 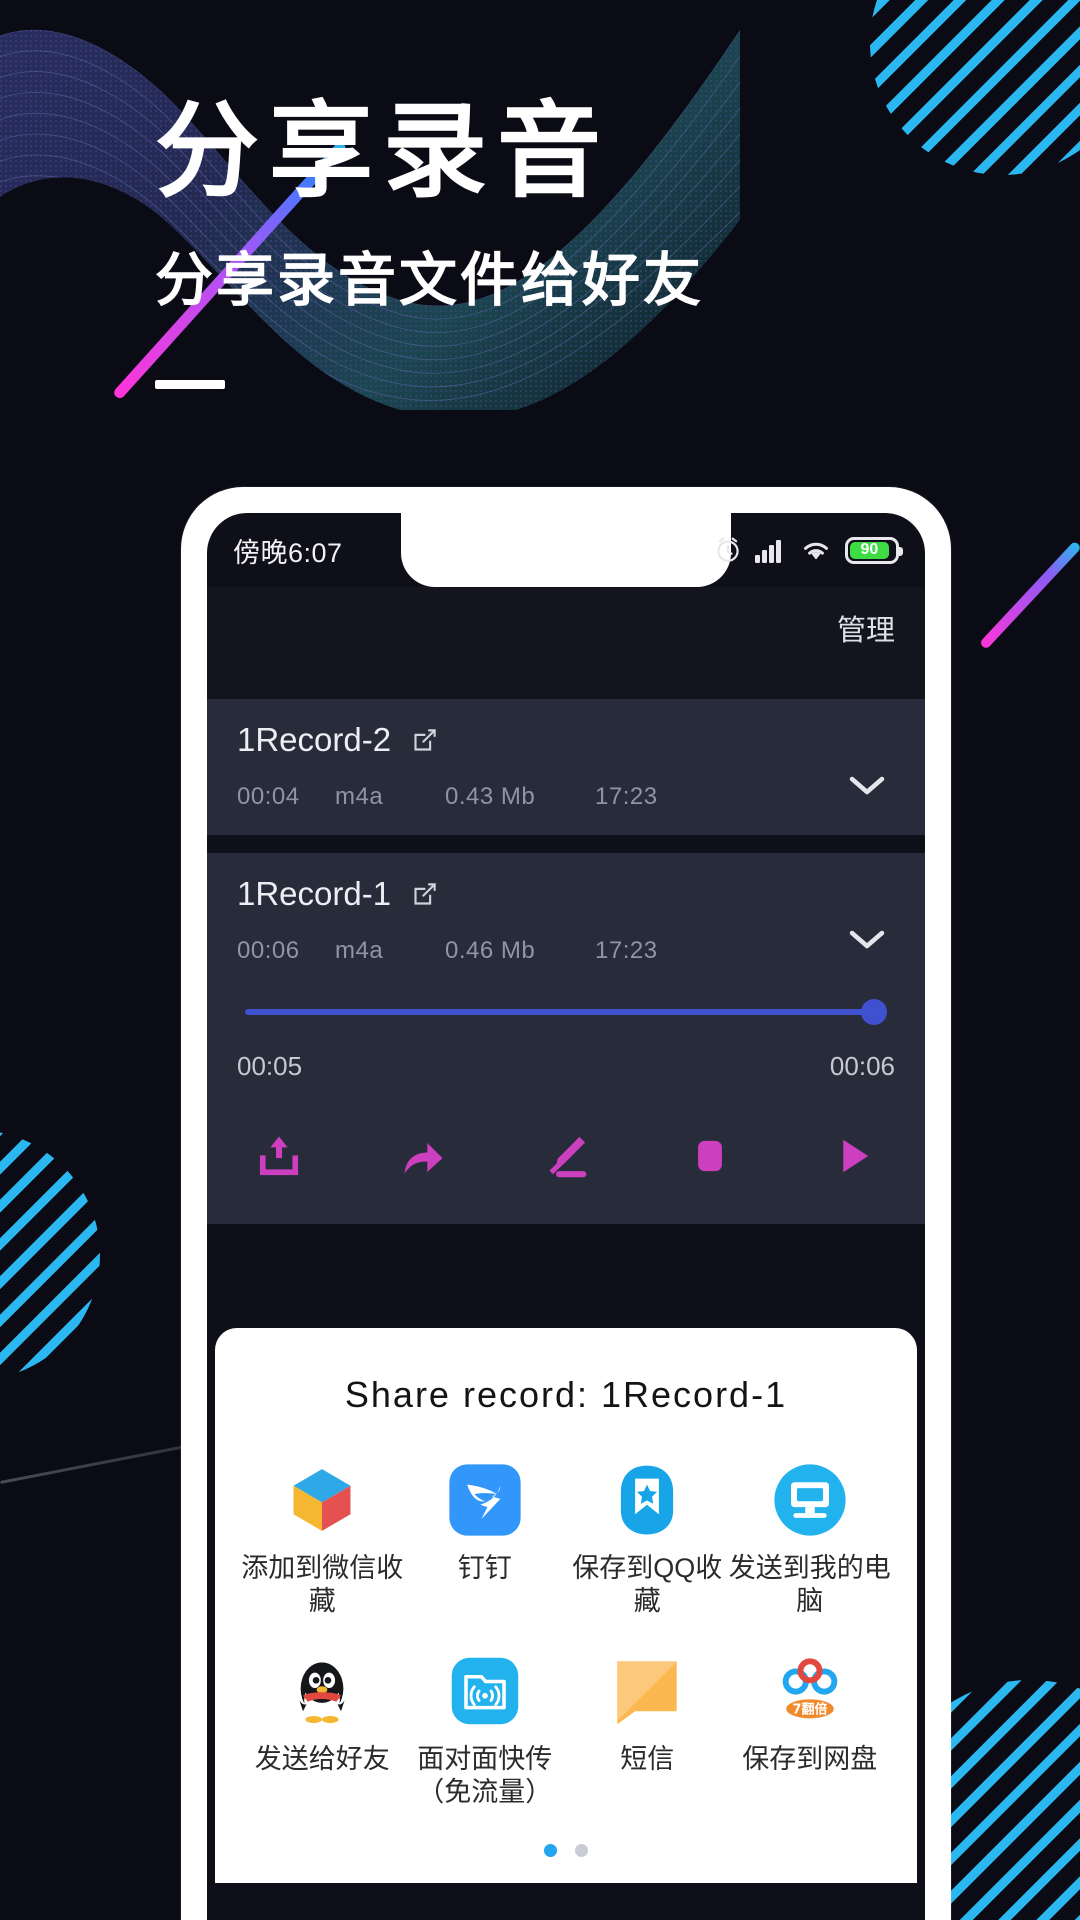 What do you see at coordinates (566, 740) in the screenshot?
I see `record-title-row: 1Record-2` at bounding box center [566, 740].